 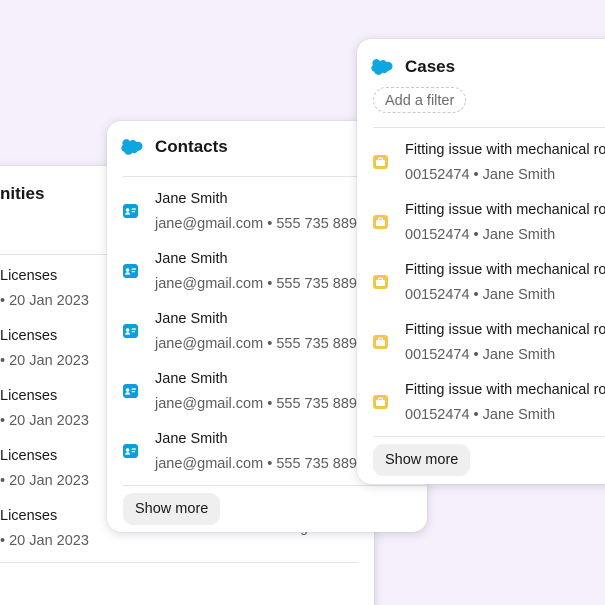 I want to click on cases-title: Cases, so click(x=430, y=66).